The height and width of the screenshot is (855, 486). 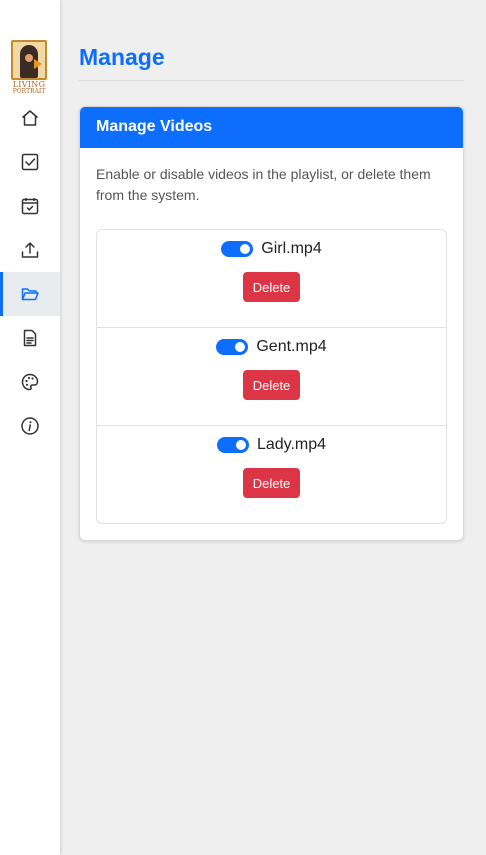 I want to click on nav-schedule, so click(x=30, y=206).